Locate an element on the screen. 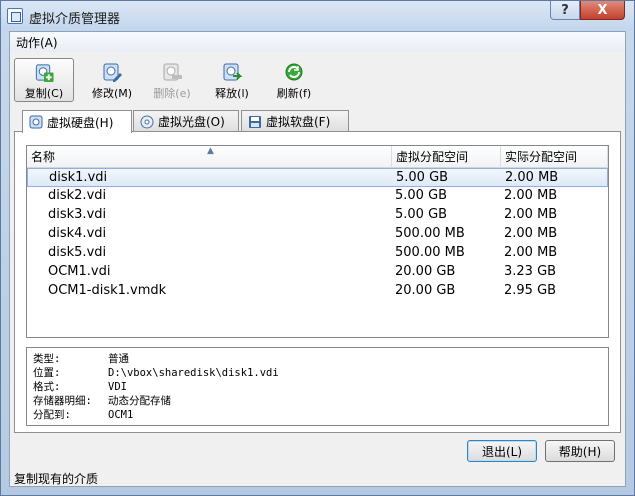 The image size is (635, 496). tab-floppy-disks-label: 虚拟软盘(F) is located at coordinates (298, 122).